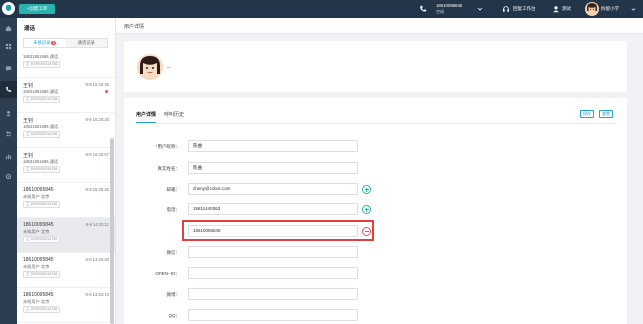 Image resolution: width=643 pixels, height=324 pixels. I want to click on chart-icon, so click(8, 157).